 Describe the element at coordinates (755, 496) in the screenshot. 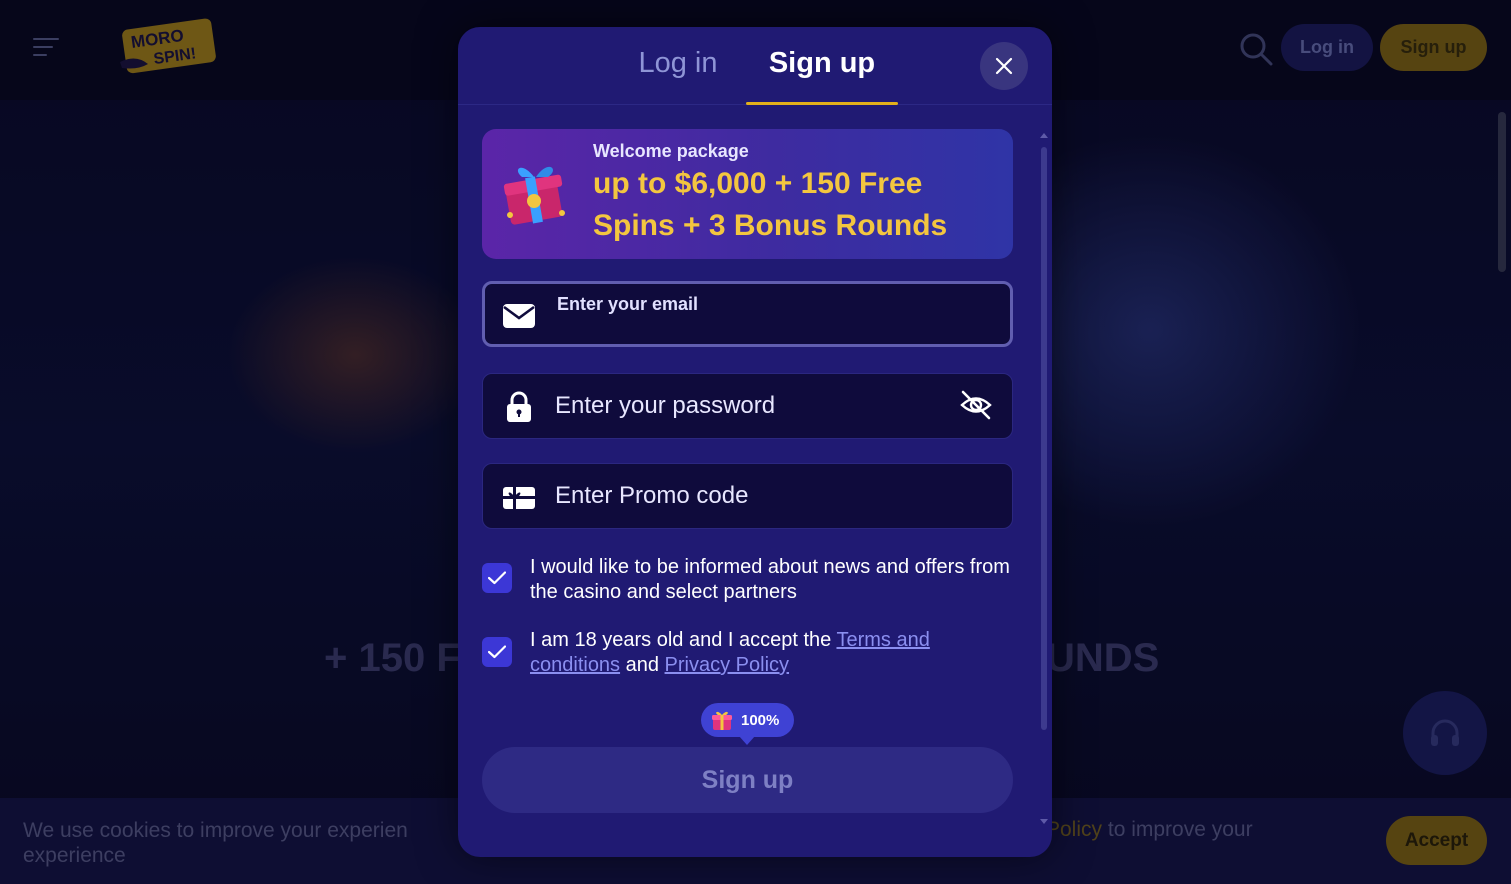

I see `promo-code-input` at that location.